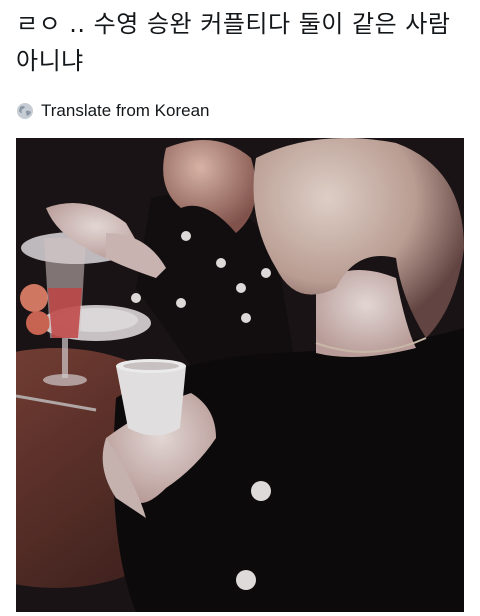 This screenshot has height=616, width=480. I want to click on translate-link: Translate from Korean, so click(113, 111).